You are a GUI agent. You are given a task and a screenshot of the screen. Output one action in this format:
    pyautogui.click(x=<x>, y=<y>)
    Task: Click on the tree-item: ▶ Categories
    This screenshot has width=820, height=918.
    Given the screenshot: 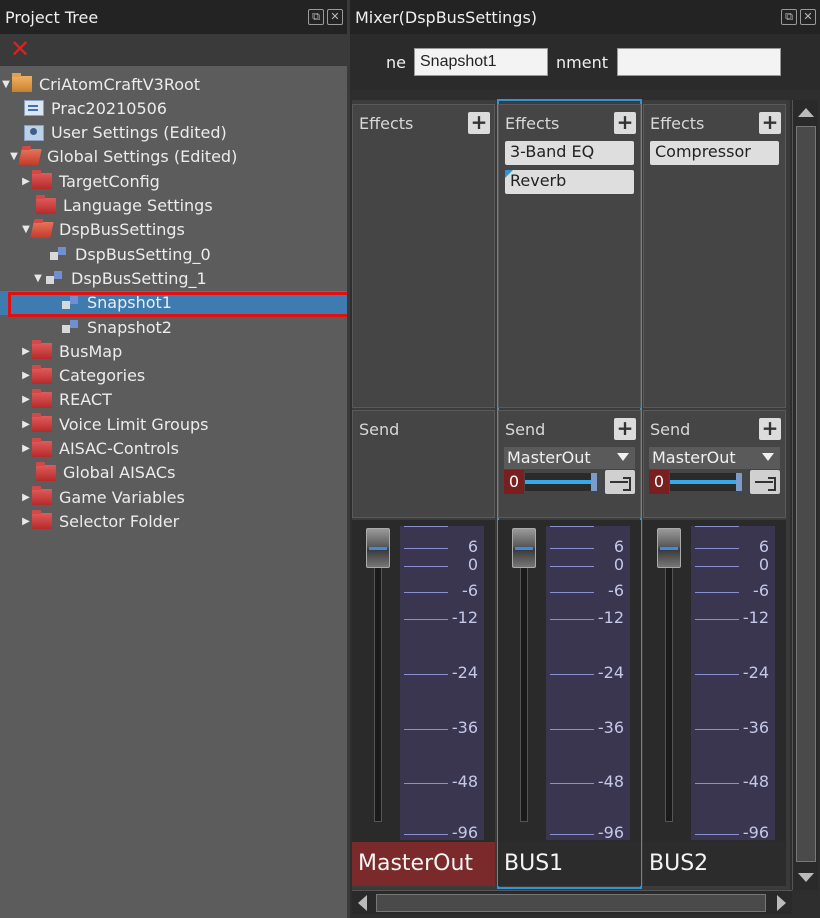 What is the action you would take?
    pyautogui.click(x=173, y=376)
    